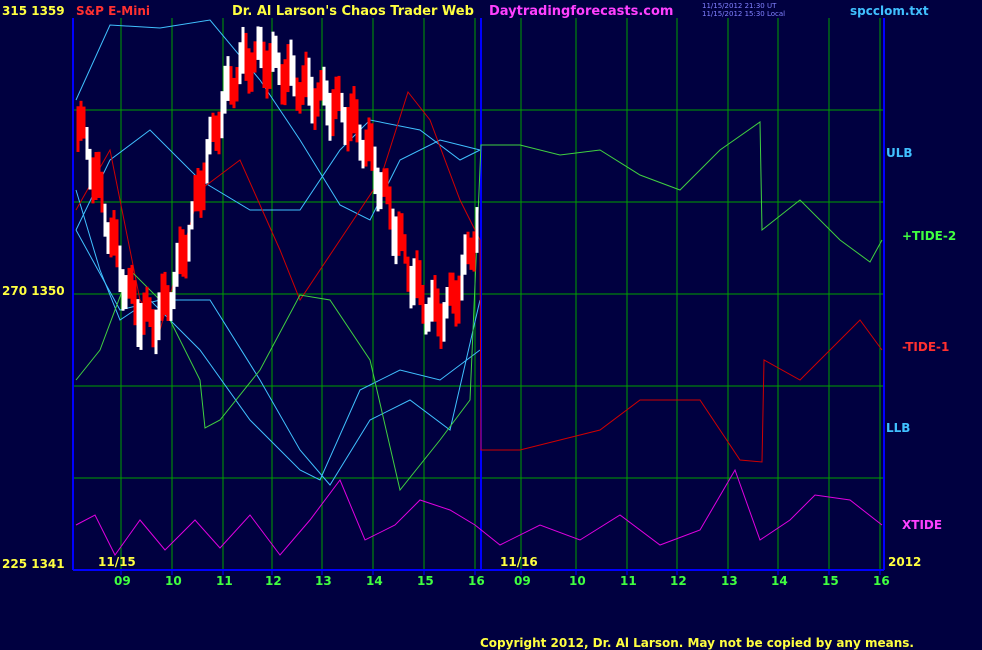 The image size is (982, 650). I want to click on date-label-2: 11/16, so click(519, 562).